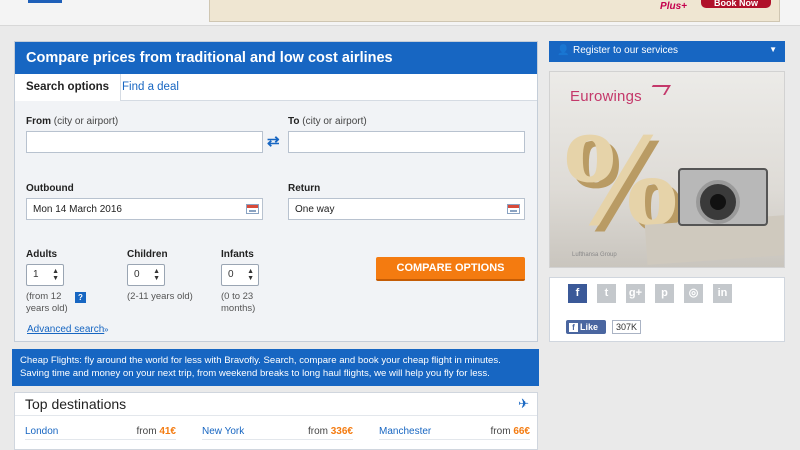 The width and height of the screenshot is (800, 450). Describe the element at coordinates (450, 269) in the screenshot. I see `compare-options-button: COMPARE OPTIONS` at that location.